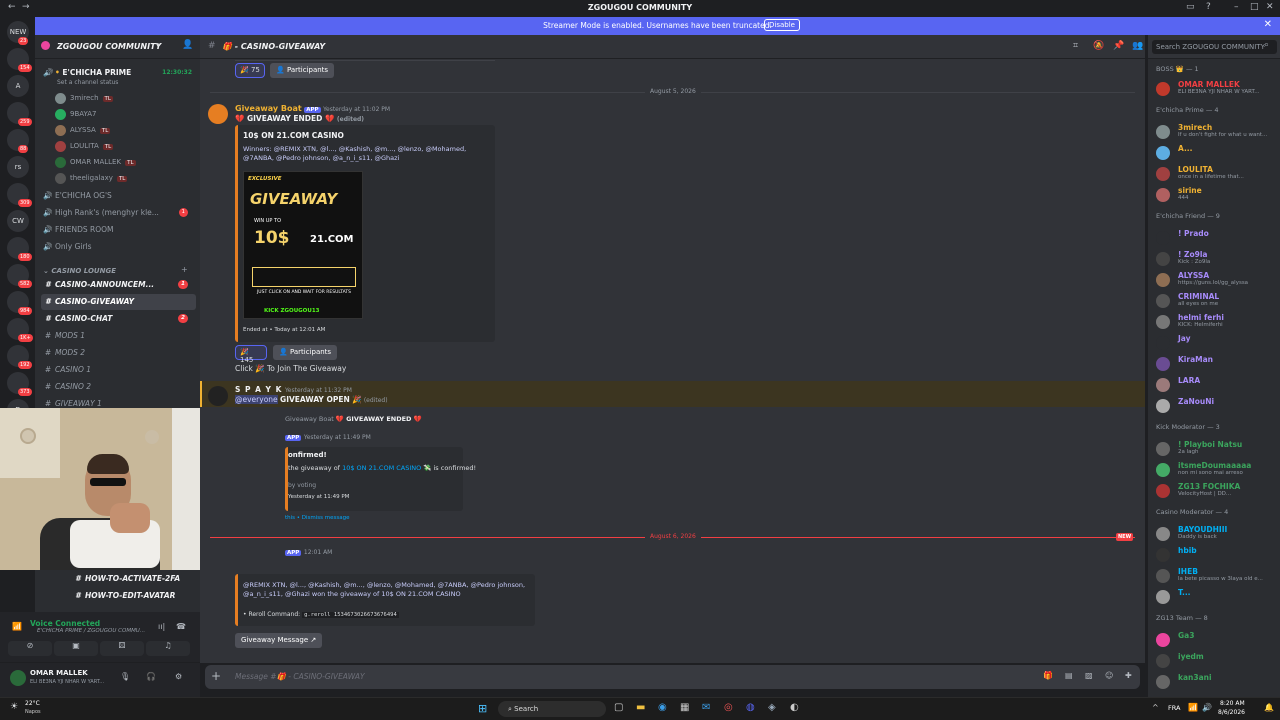 This screenshot has height=720, width=1280. I want to click on text-channel: # MODS 2, so click(118, 353).